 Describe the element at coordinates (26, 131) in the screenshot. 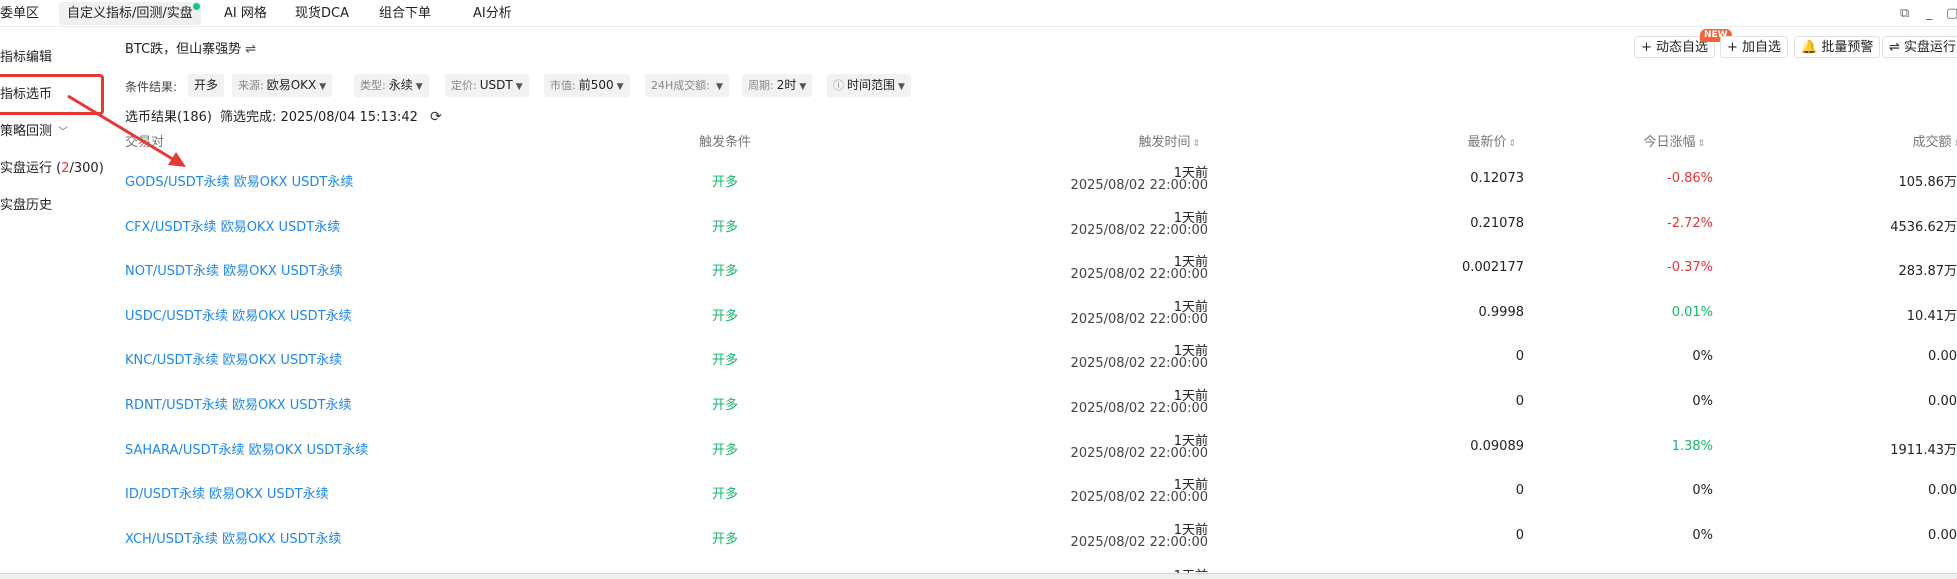

I see `sidebar-item-backtest-label: 策略回测` at that location.